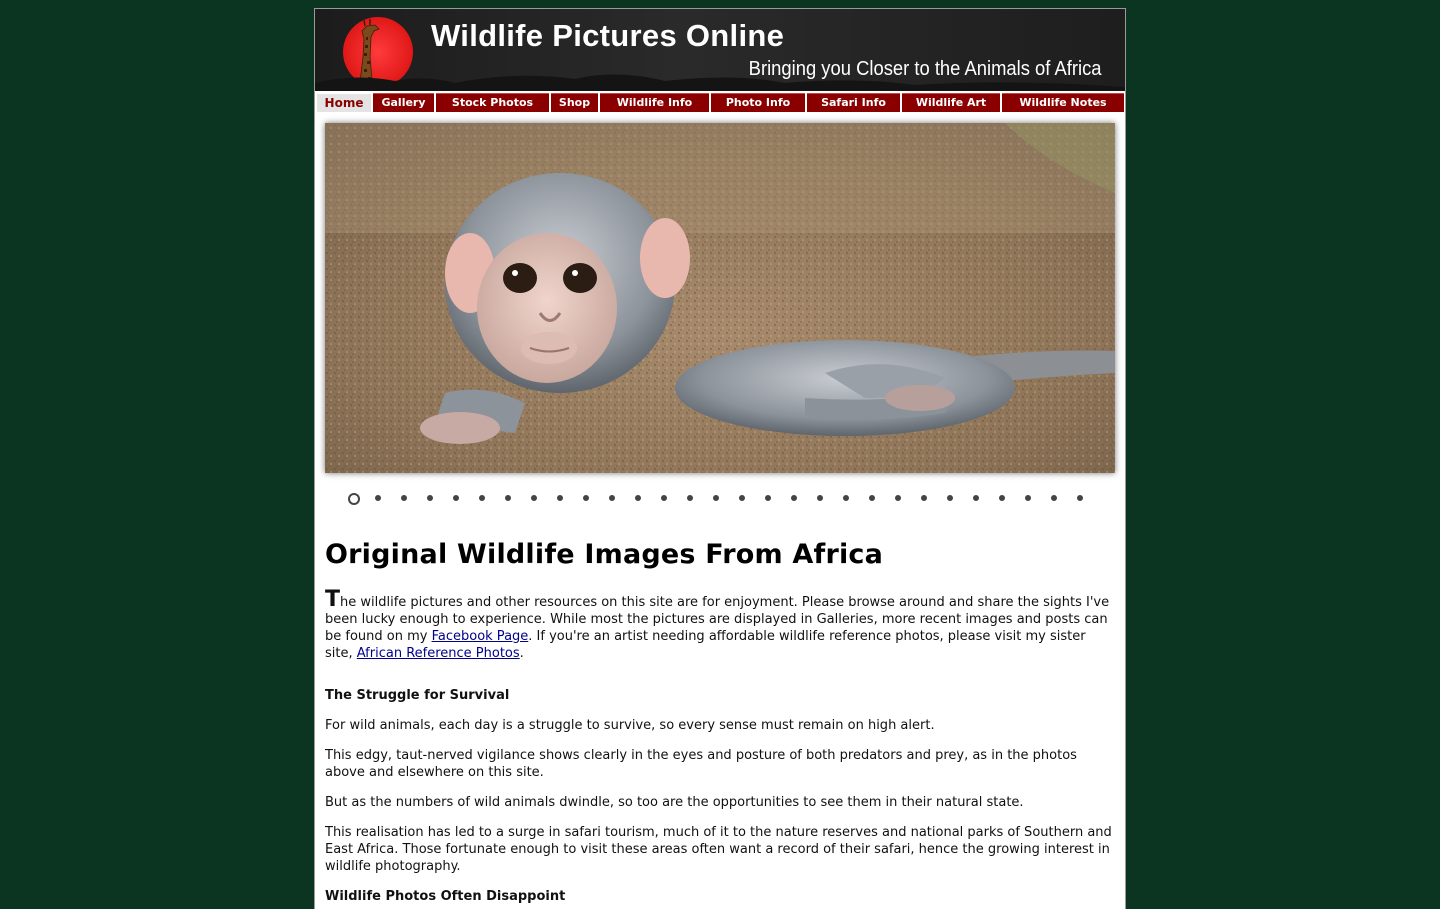 Image resolution: width=1440 pixels, height=909 pixels. I want to click on nav-photo-info: Photo Info, so click(758, 102).